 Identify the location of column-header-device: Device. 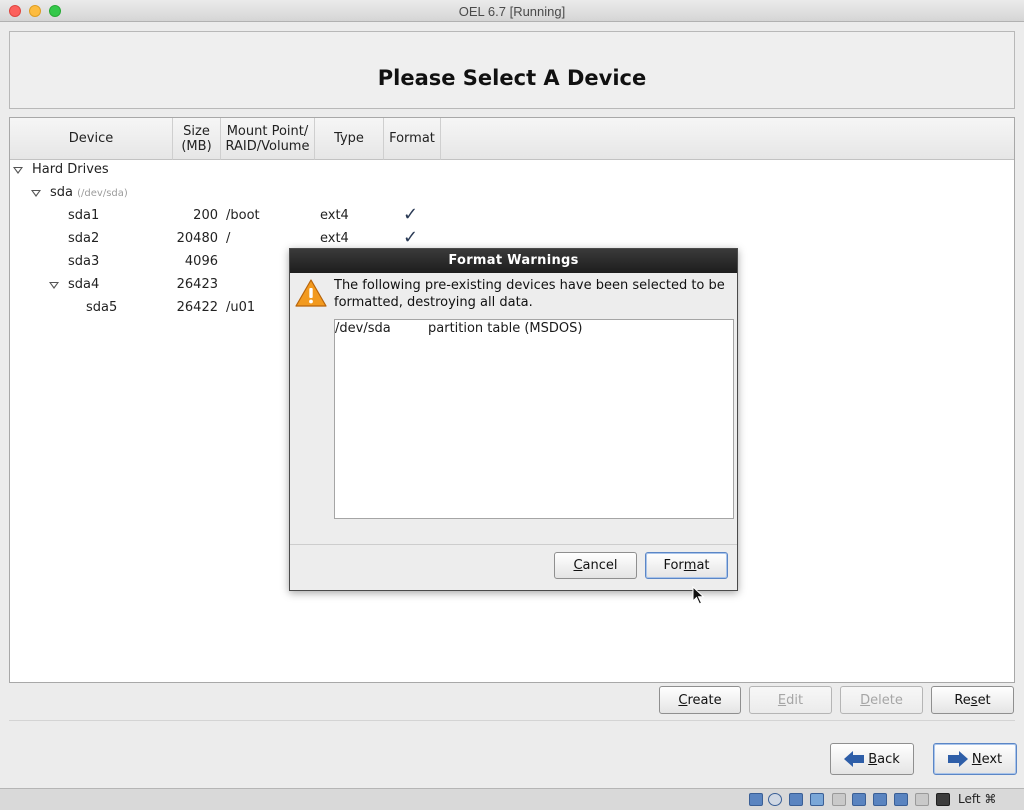
(91, 139).